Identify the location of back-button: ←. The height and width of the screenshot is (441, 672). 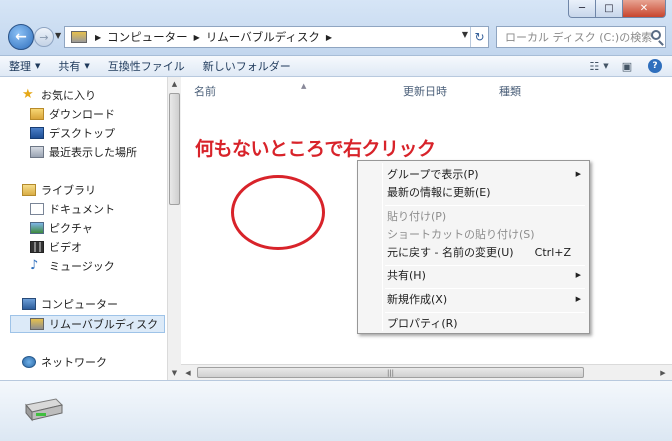
(21, 37).